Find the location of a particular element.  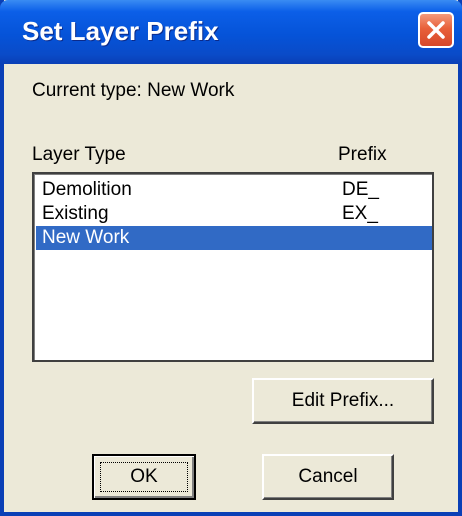

list-item: Demolition DE_ is located at coordinates (234, 190).